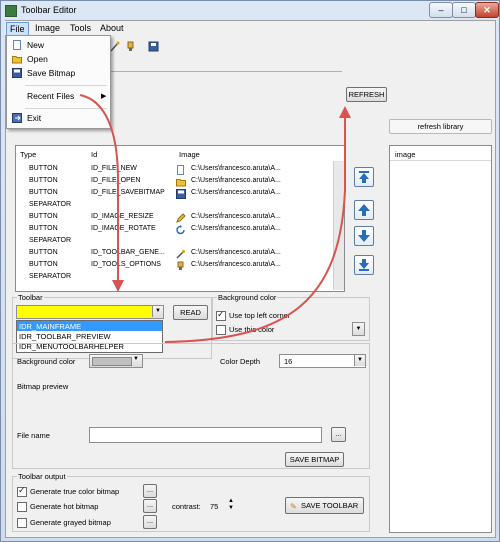  I want to click on annotation-arrow-down, so click(99, 189).